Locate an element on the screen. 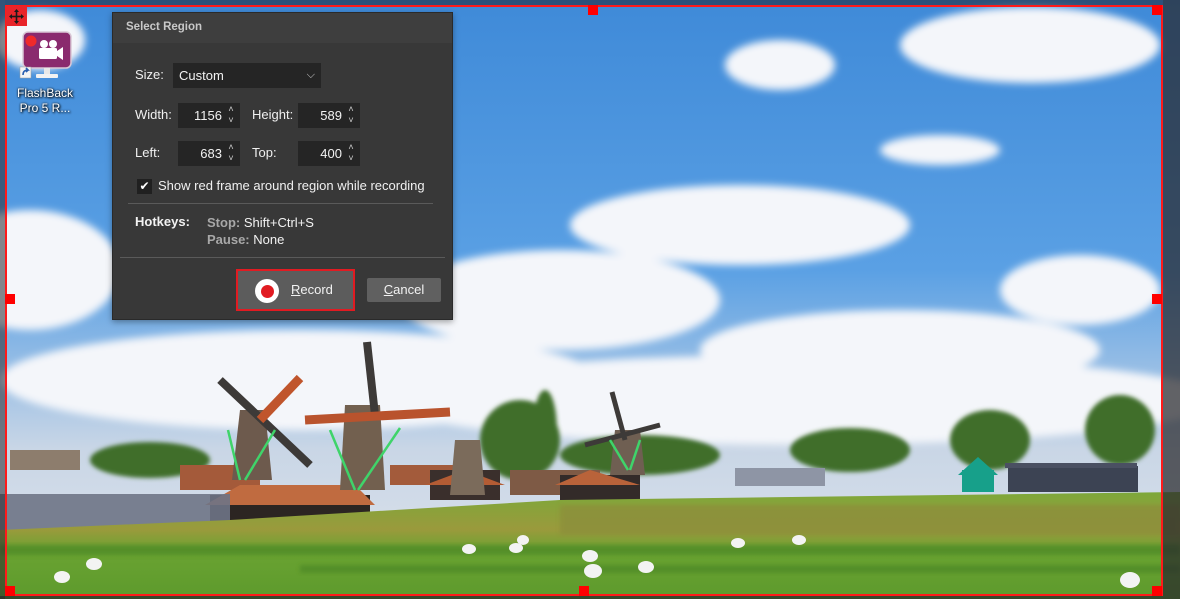 The image size is (1180, 599). hotkey-pause-key: Pause: is located at coordinates (228, 239).